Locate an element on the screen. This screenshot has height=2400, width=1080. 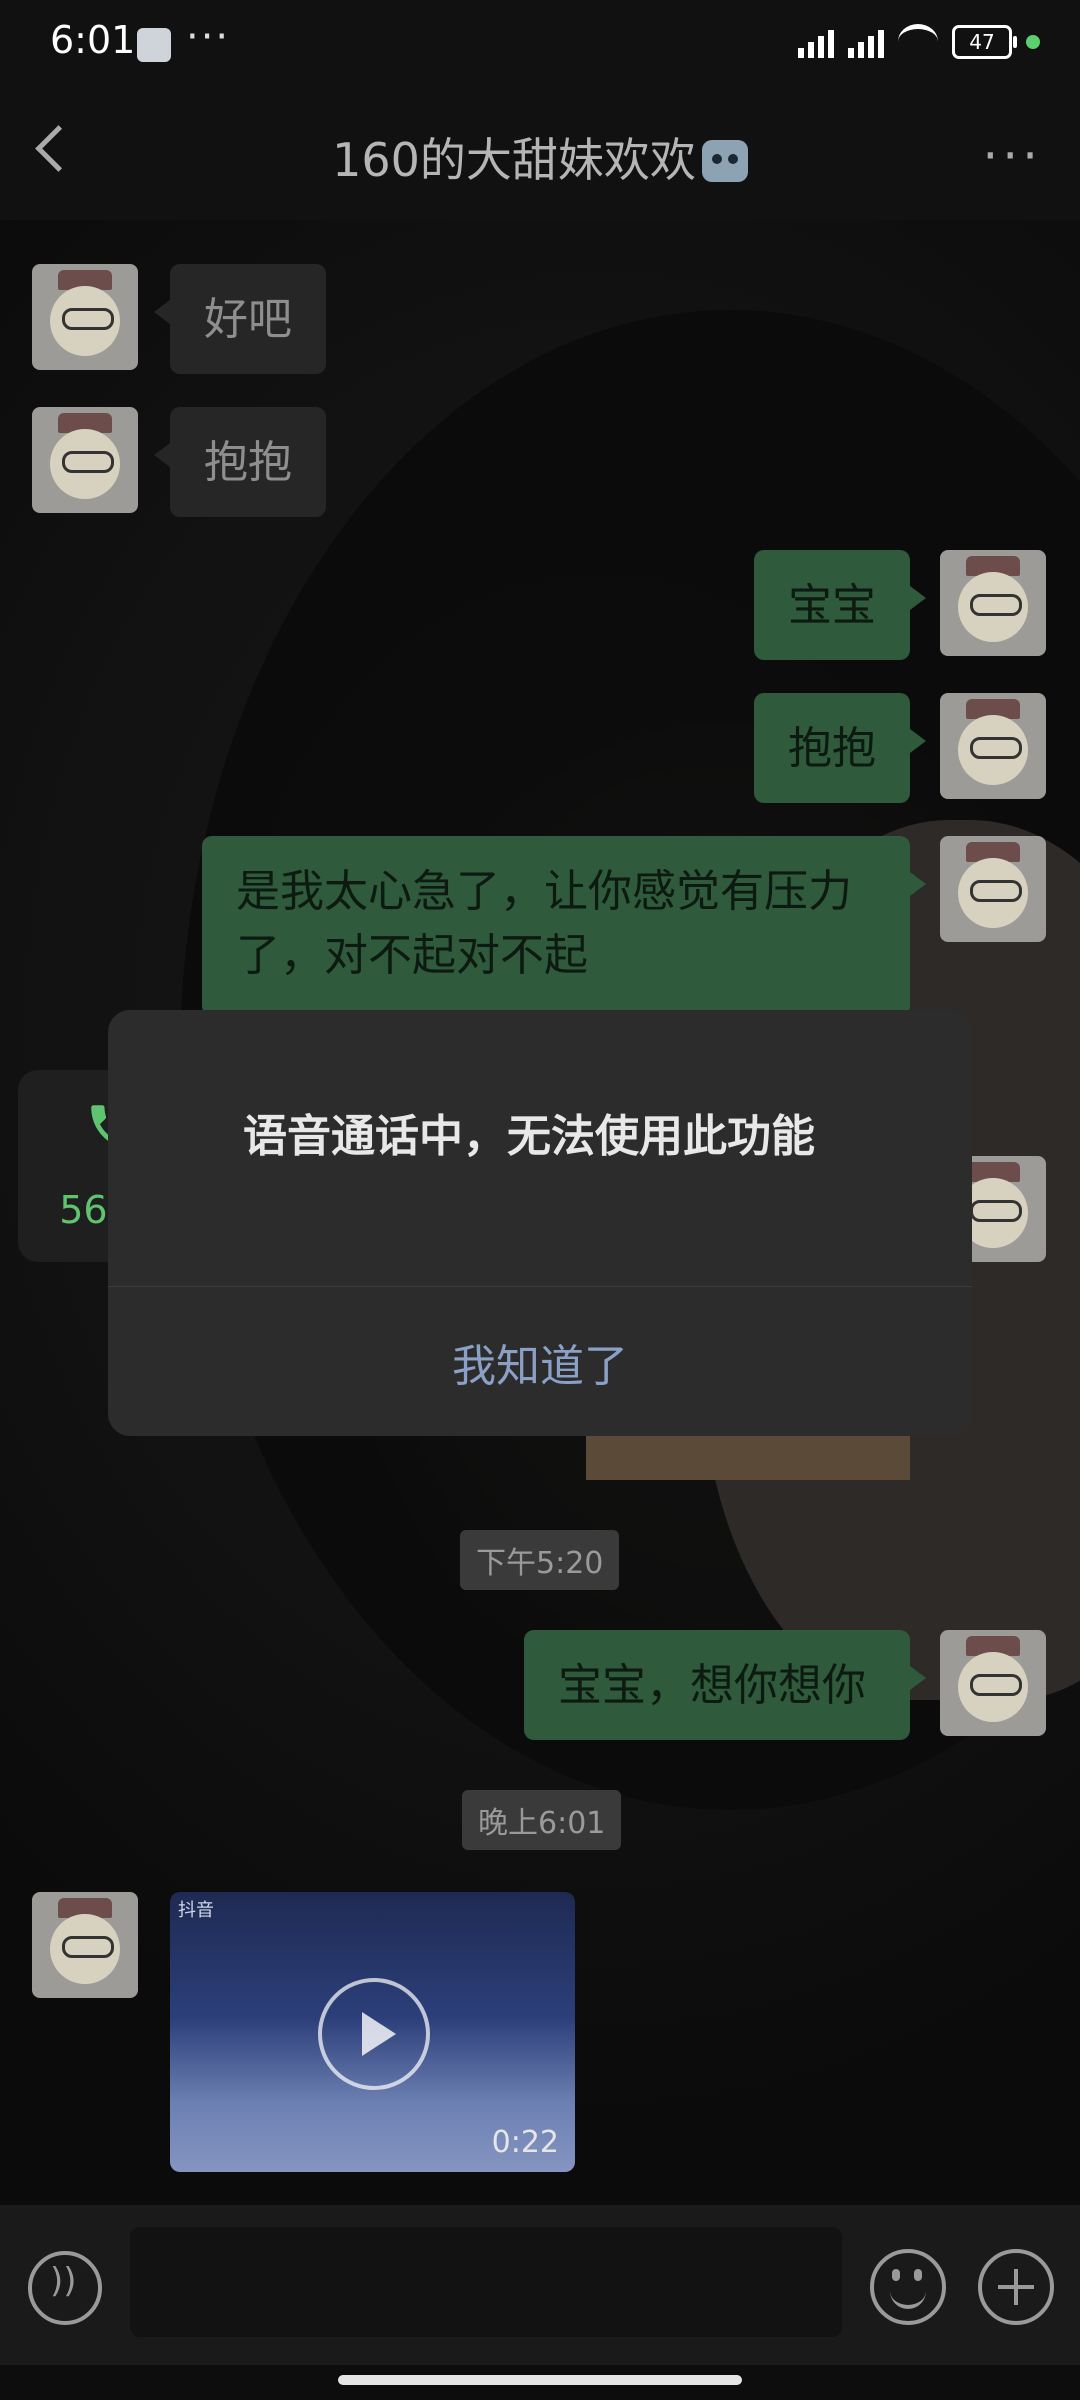
status-bar: 6:01 ··· 47 is located at coordinates (540, 46).